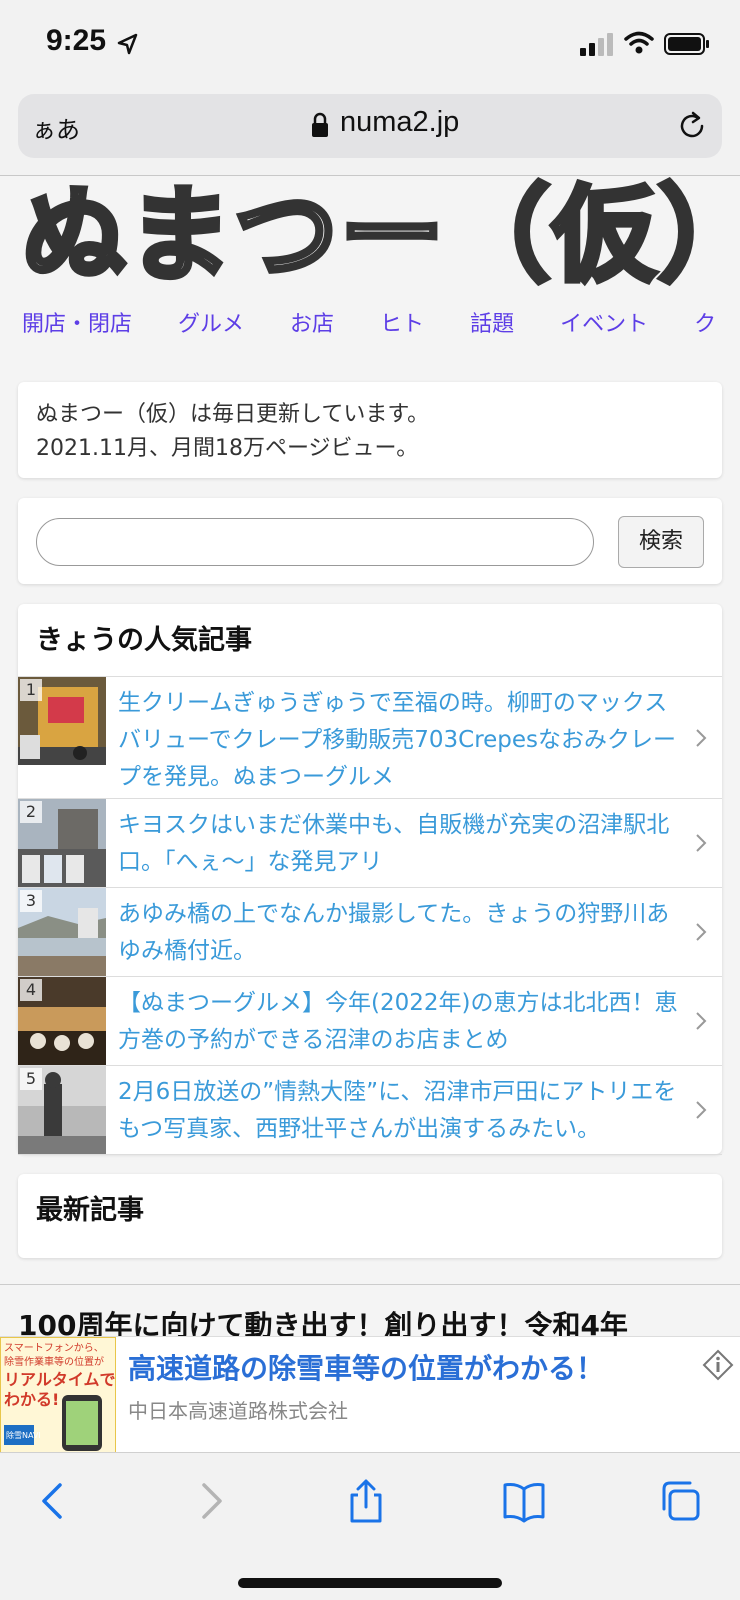  I want to click on url-text: numa2.jp, so click(399, 122).